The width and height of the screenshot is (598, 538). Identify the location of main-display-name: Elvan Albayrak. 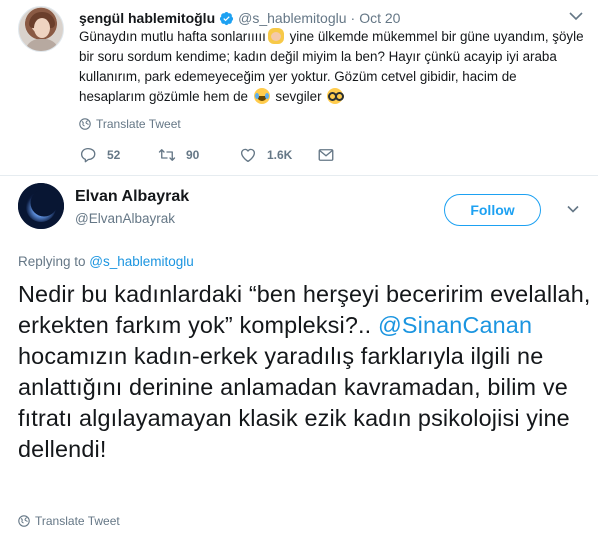
(132, 197).